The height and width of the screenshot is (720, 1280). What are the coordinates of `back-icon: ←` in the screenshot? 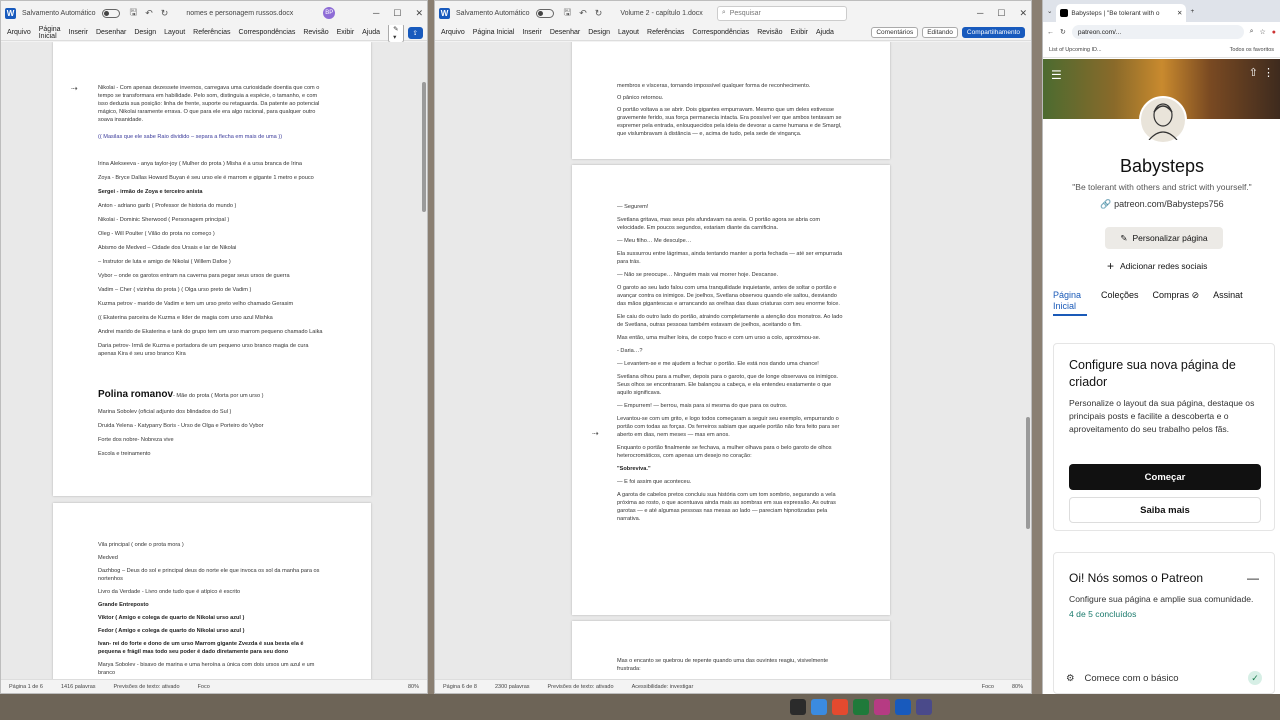 It's located at (1050, 32).